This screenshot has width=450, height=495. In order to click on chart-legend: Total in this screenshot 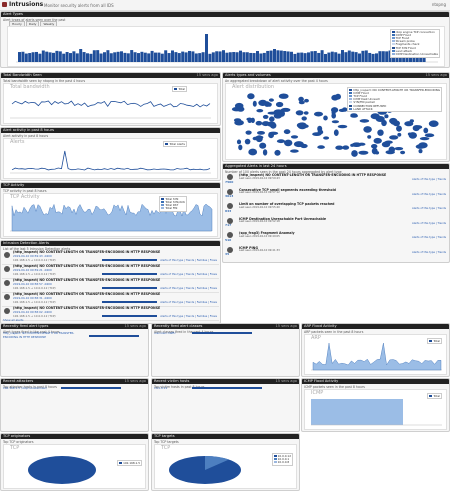, I will do `click(179, 89)`.